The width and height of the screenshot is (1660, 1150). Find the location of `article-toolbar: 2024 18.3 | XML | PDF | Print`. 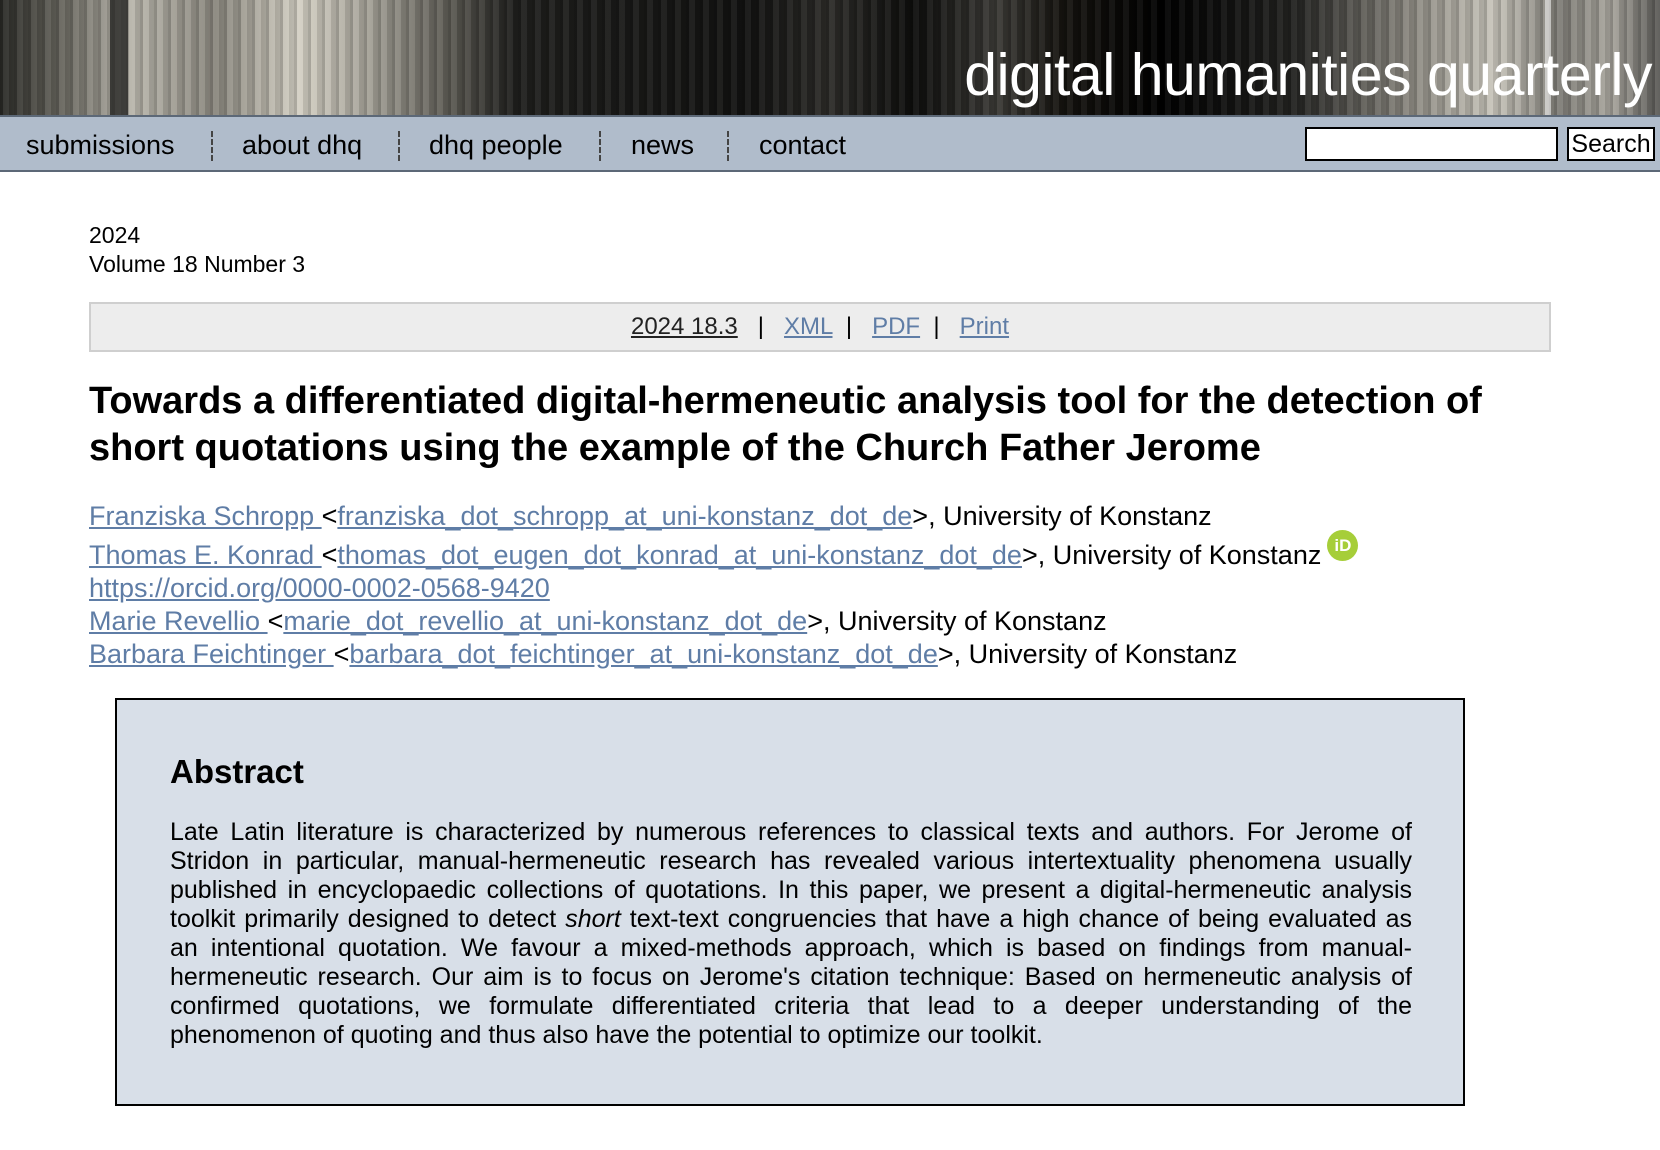

article-toolbar: 2024 18.3 | XML | PDF | Print is located at coordinates (820, 327).